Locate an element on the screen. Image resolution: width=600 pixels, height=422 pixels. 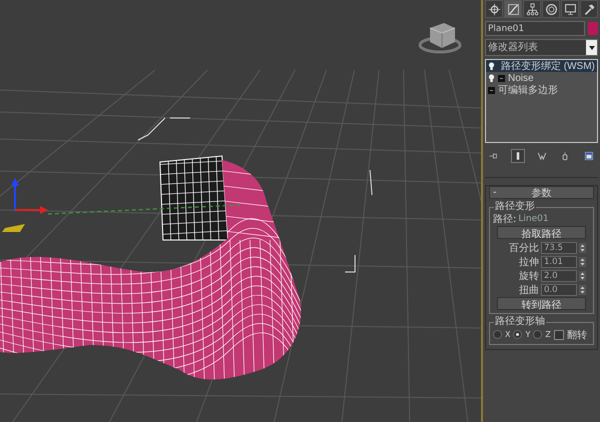
modify-tab-icon is located at coordinates (513, 9).